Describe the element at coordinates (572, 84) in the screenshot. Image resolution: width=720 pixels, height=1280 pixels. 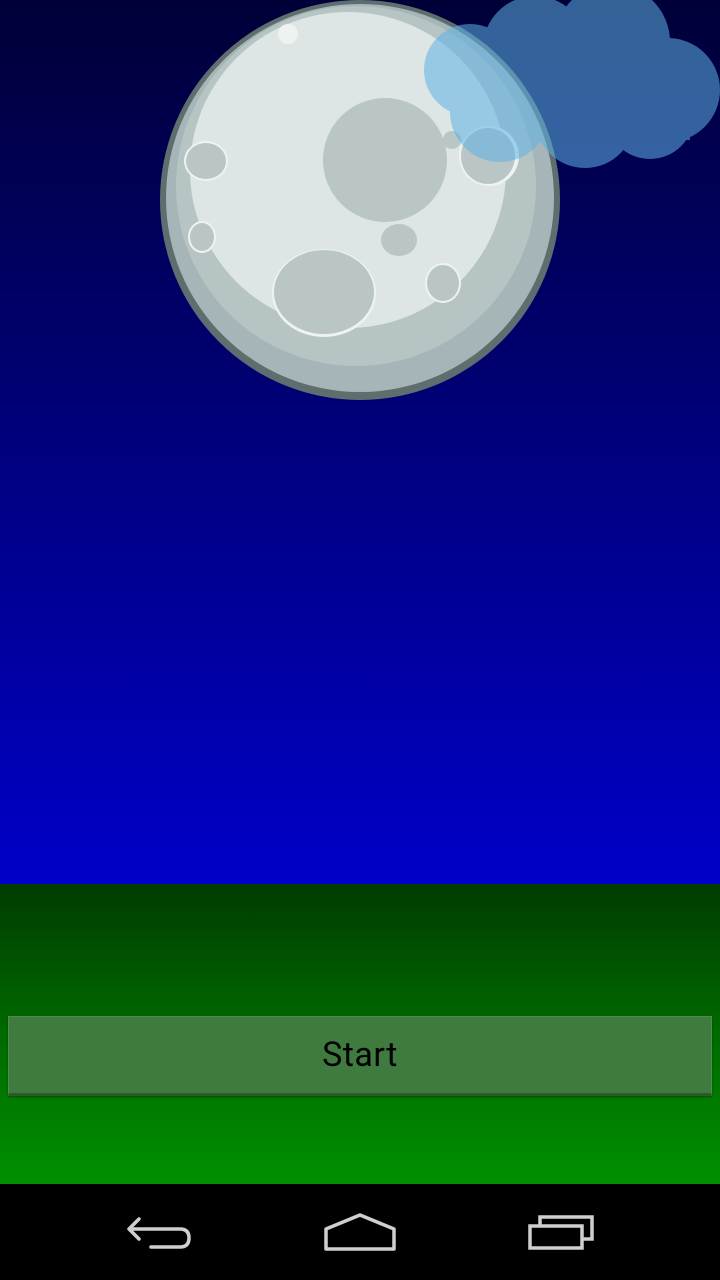
I see `cloud-icon` at that location.